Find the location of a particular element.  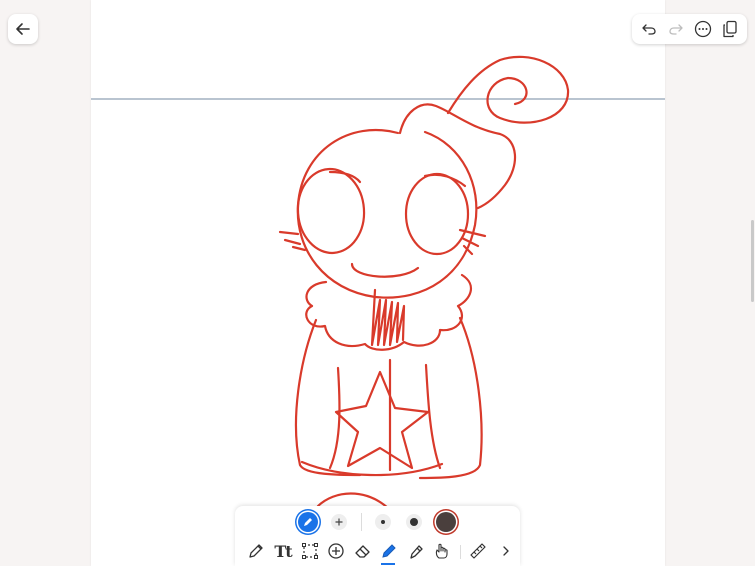

eraser-icon is located at coordinates (362, 551).